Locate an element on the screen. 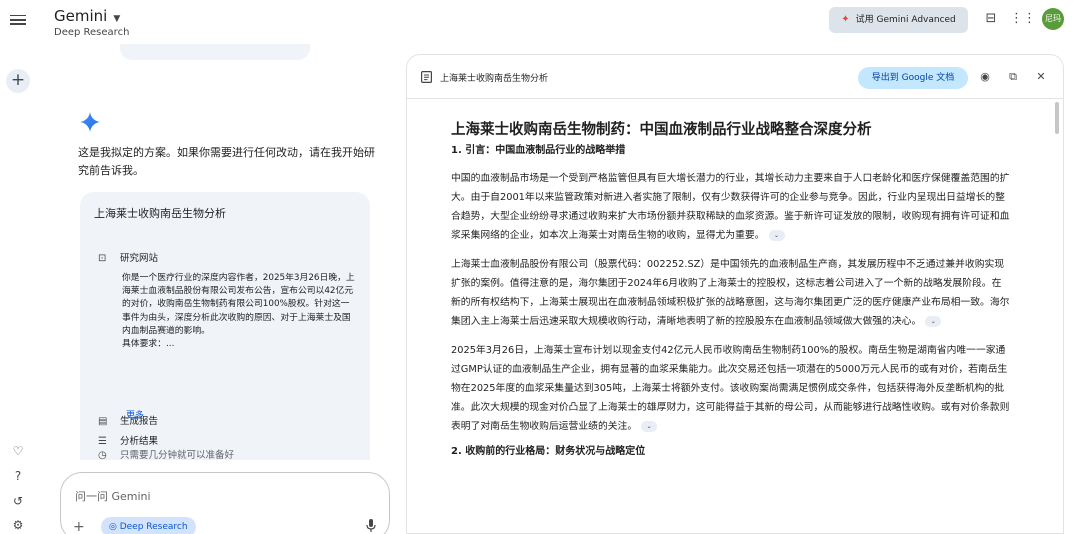 The width and height of the screenshot is (1080, 534). step-eta: ◷ 只需要几分钟就可以准备好 is located at coordinates (166, 454).